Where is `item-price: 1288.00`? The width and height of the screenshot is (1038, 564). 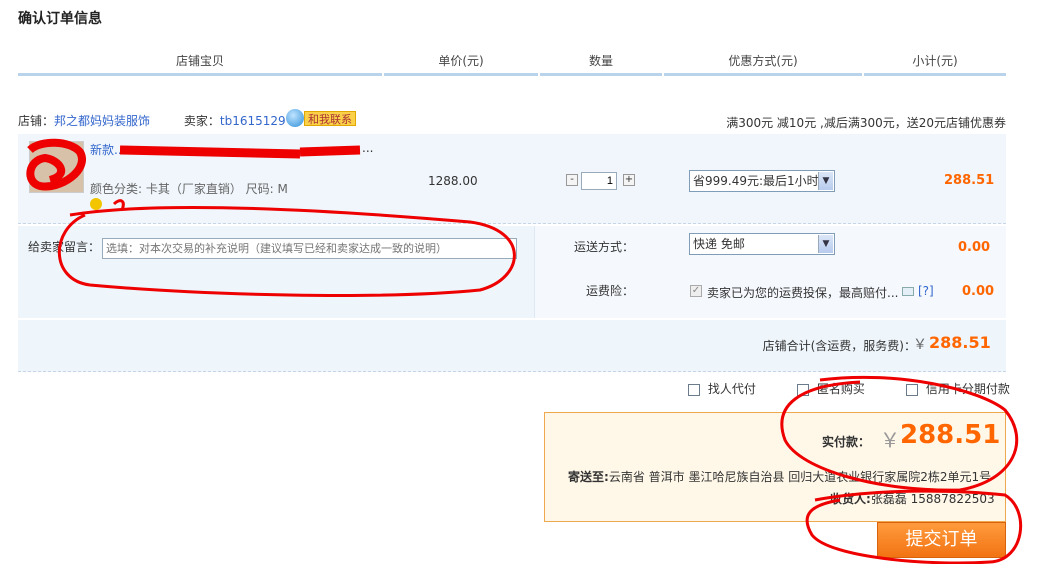 item-price: 1288.00 is located at coordinates (453, 181).